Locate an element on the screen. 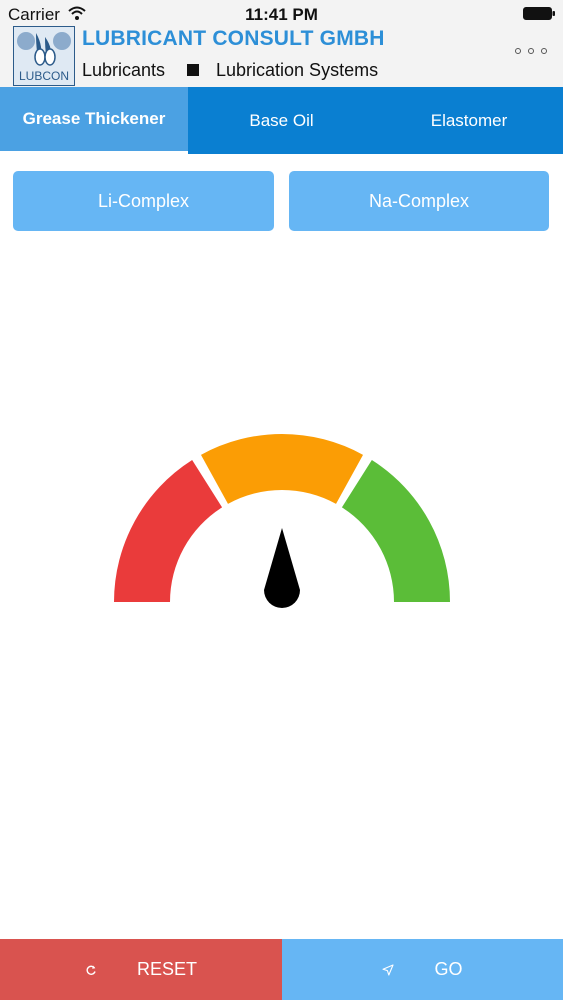  reset-button: RESET is located at coordinates (141, 969).